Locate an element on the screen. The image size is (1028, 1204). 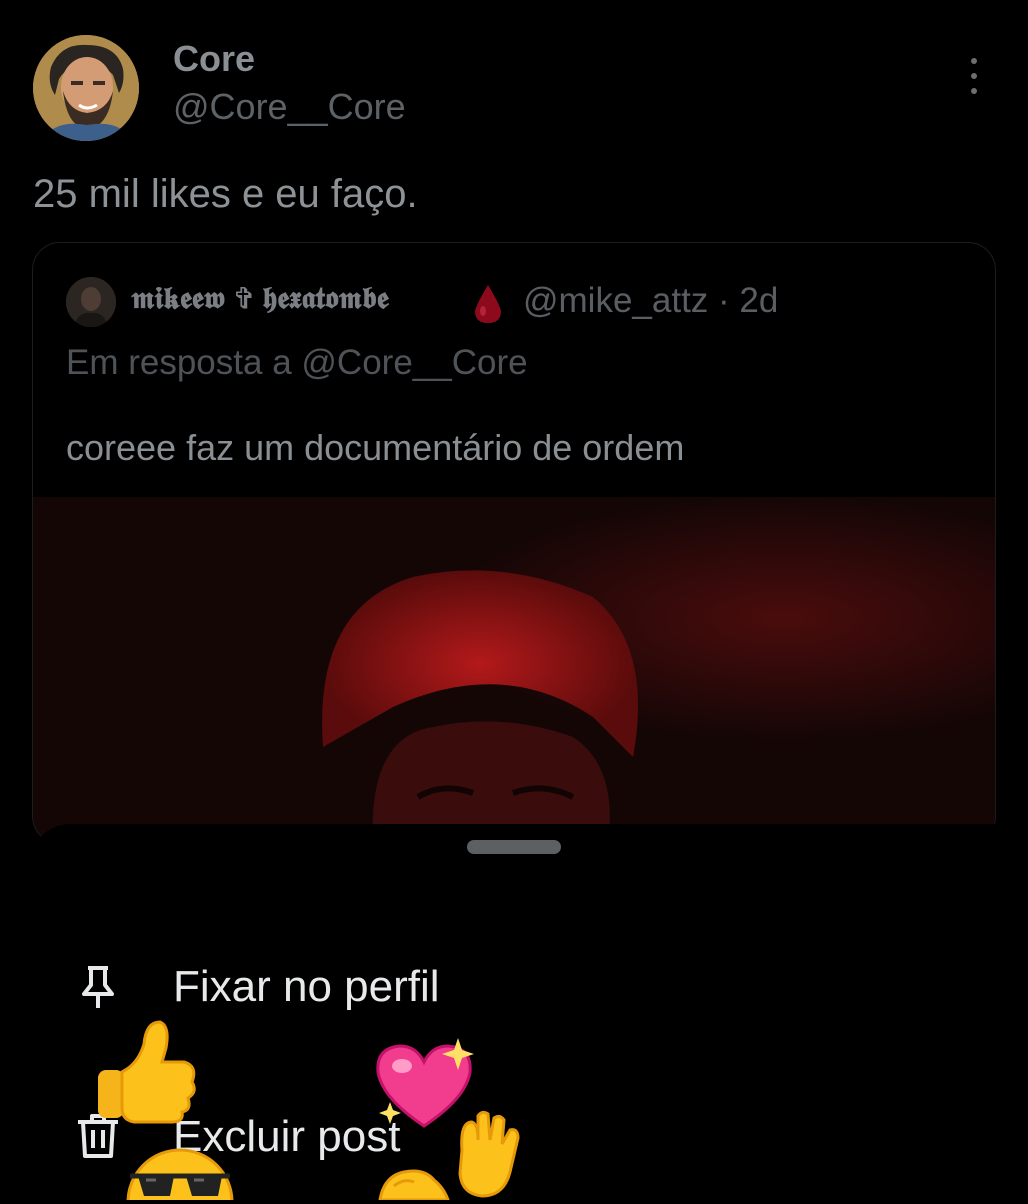
thumbs-up-emoji is located at coordinates (147, 1072).